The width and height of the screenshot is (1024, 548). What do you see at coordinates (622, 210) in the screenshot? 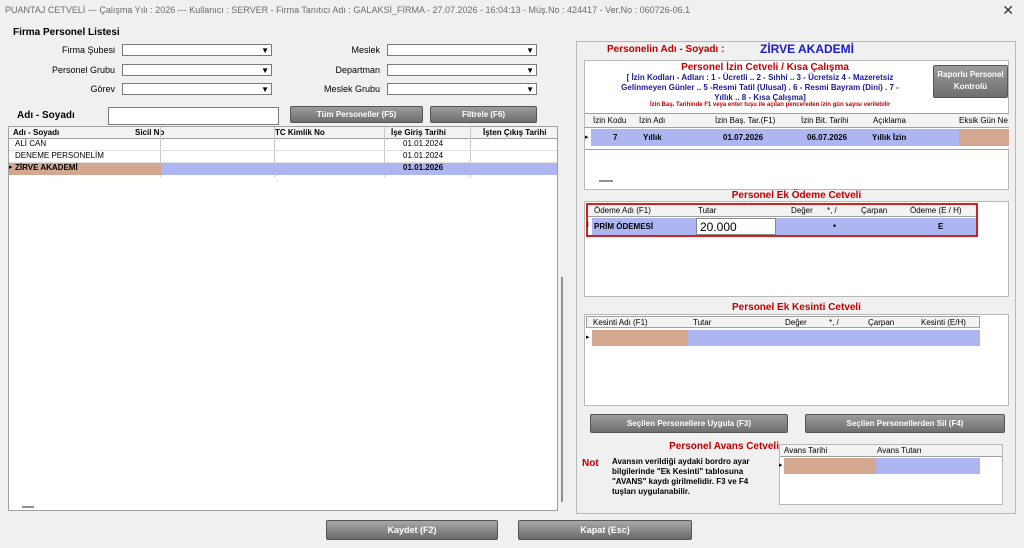
I see `col-header: Ödeme Adı (F1)` at bounding box center [622, 210].